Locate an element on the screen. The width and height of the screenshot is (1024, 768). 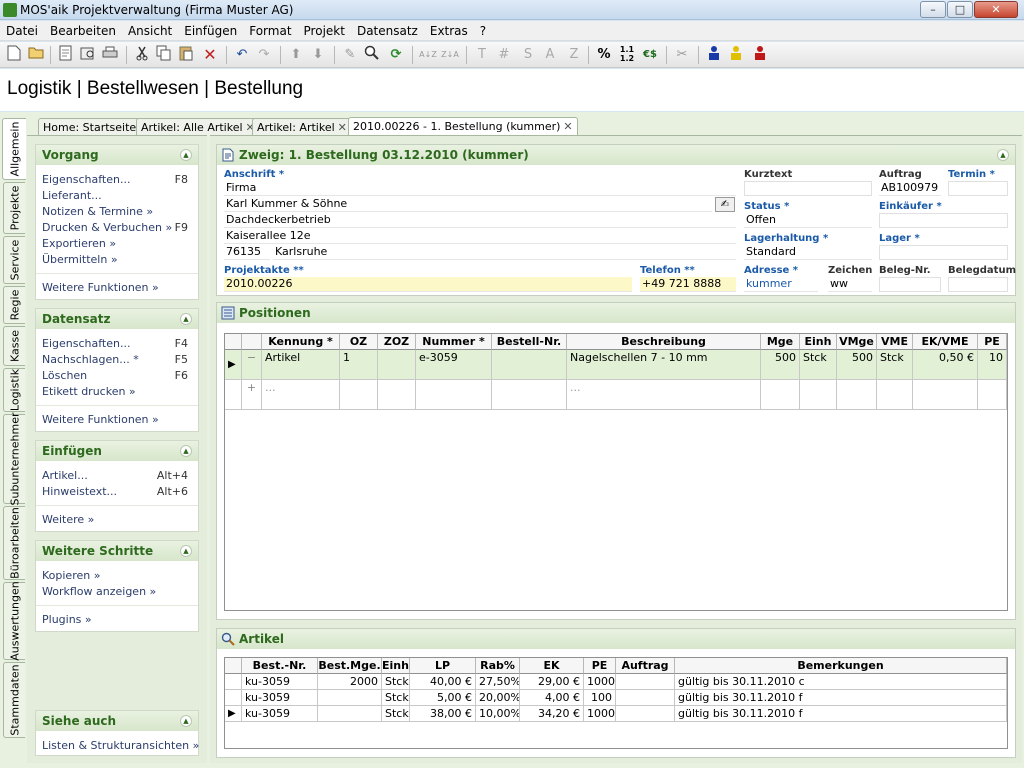
plz-field: 76135 is located at coordinates (247, 252).